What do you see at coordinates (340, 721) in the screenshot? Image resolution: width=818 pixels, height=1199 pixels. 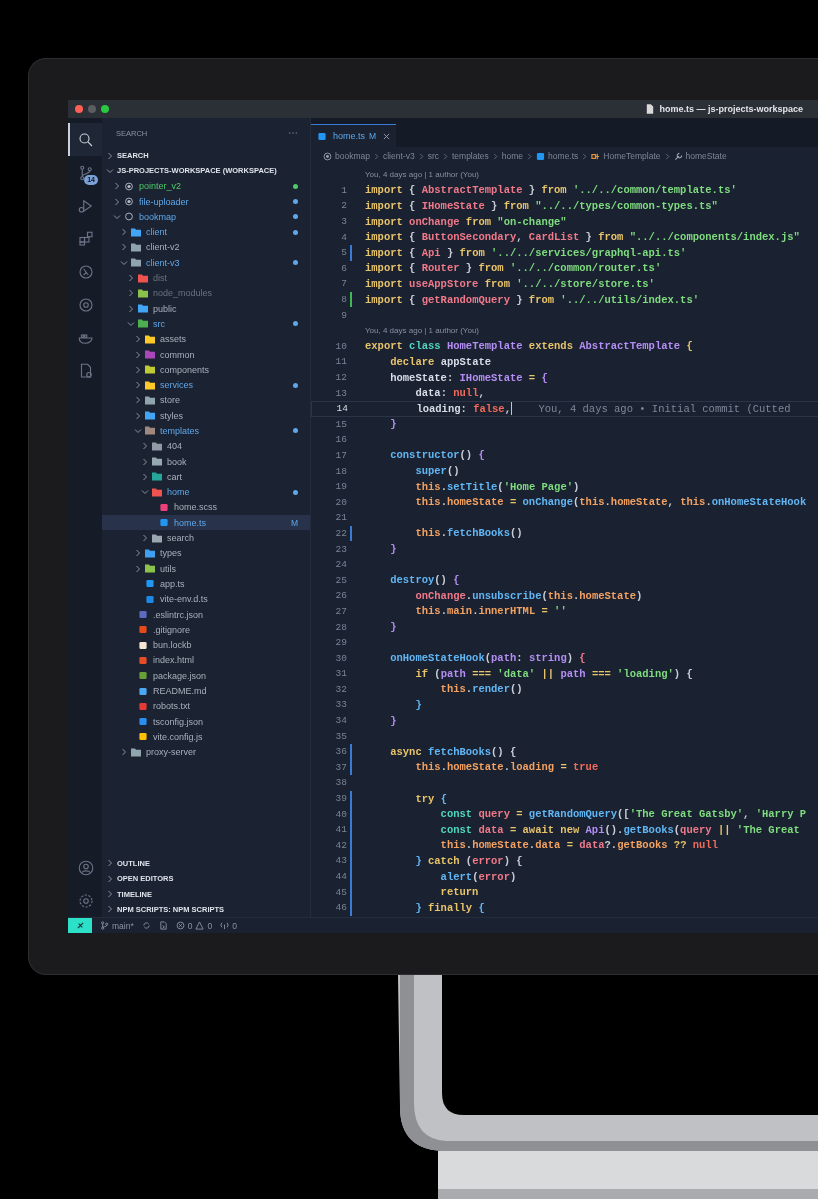 I see `line-number: 34` at bounding box center [340, 721].